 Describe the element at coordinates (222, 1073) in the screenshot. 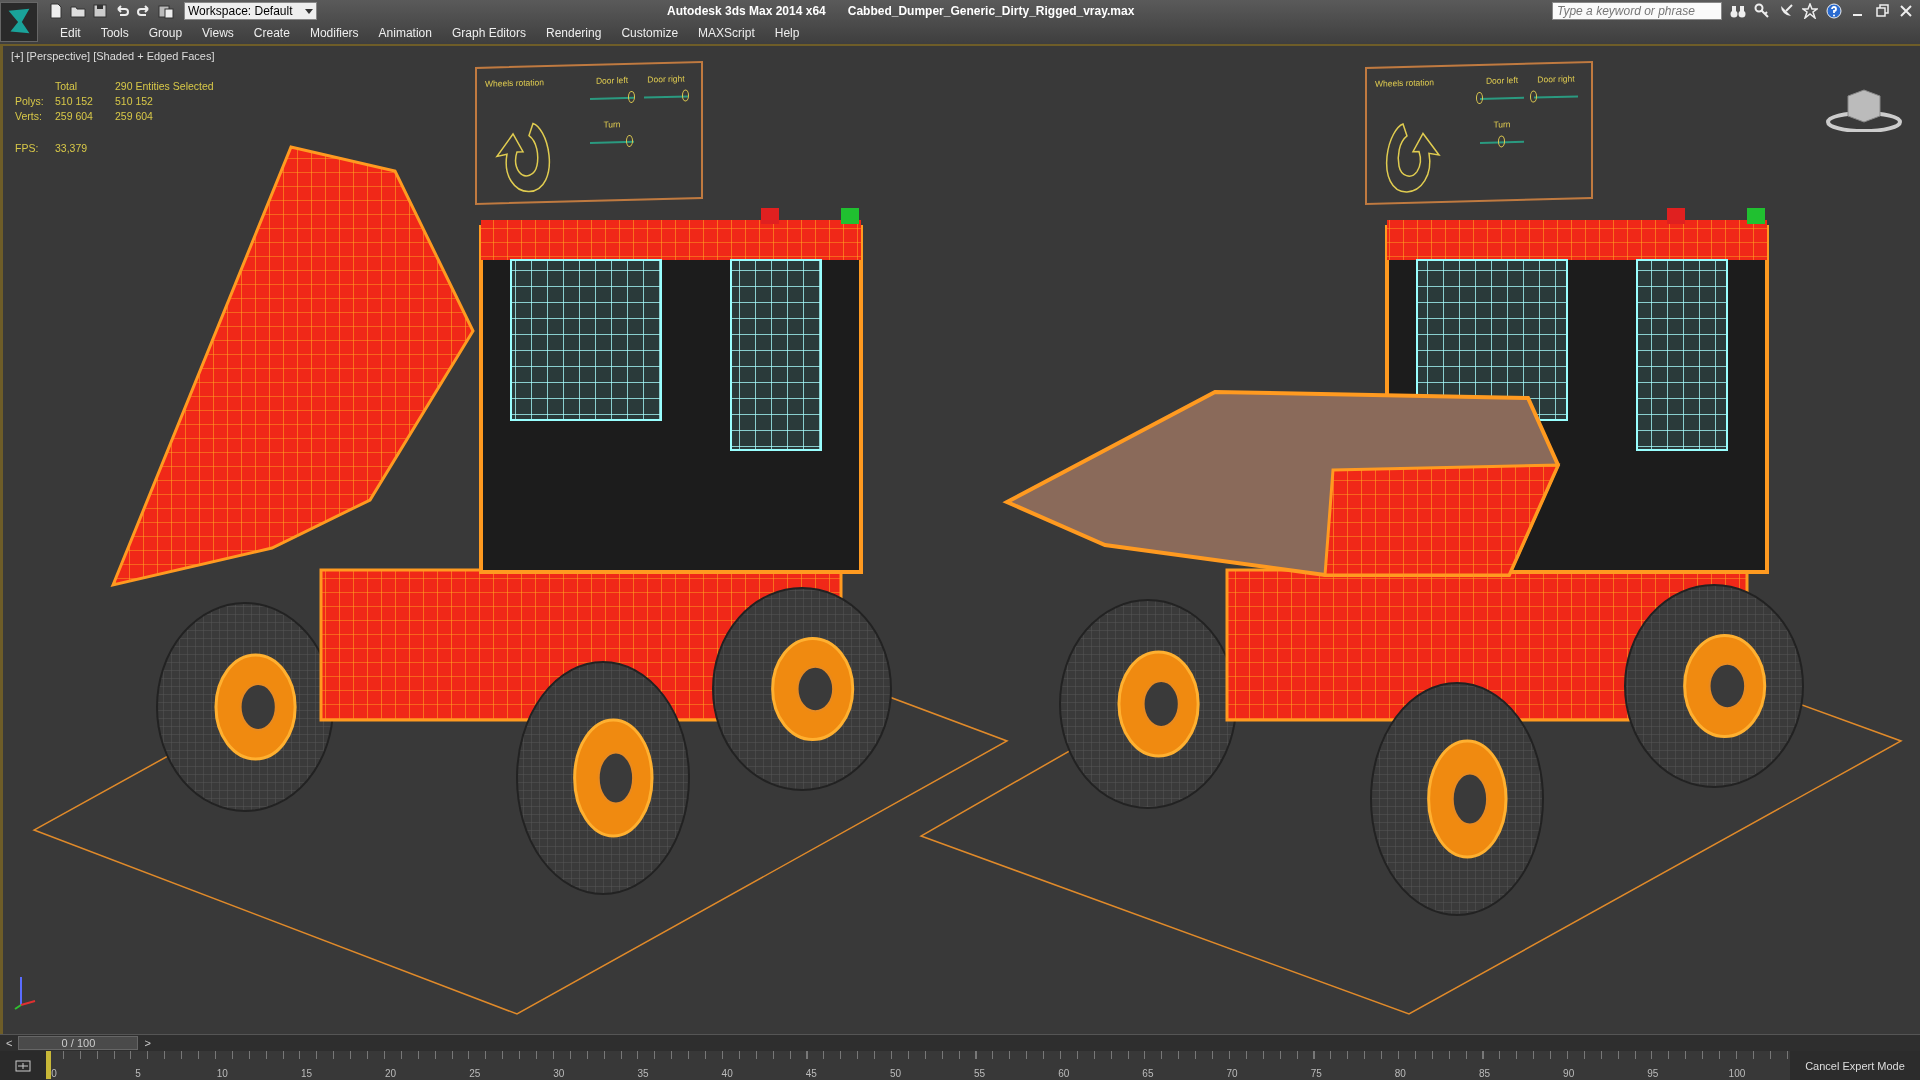

I see `frame-tick-label: 10` at that location.